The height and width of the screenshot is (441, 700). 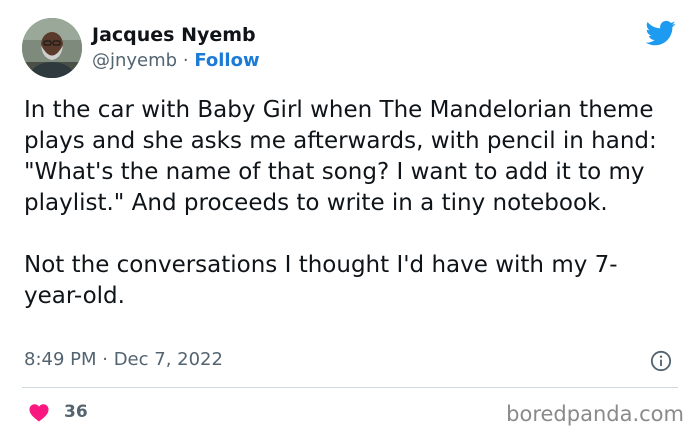 I want to click on heart-icon, so click(x=39, y=412).